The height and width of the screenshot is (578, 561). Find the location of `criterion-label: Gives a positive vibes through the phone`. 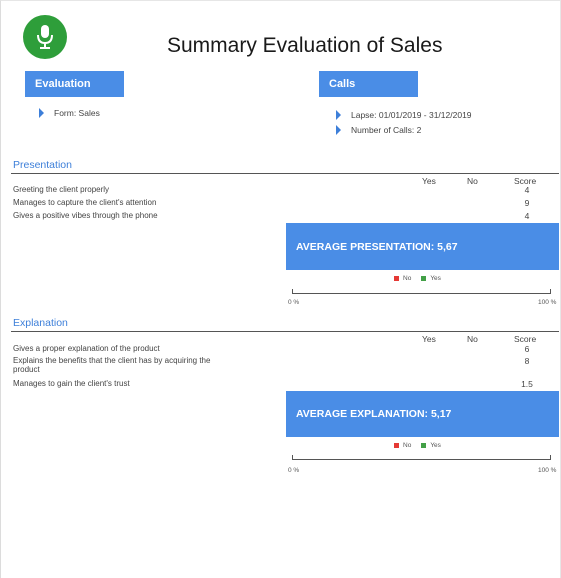

criterion-label: Gives a positive vibes through the phone is located at coordinates (85, 215).